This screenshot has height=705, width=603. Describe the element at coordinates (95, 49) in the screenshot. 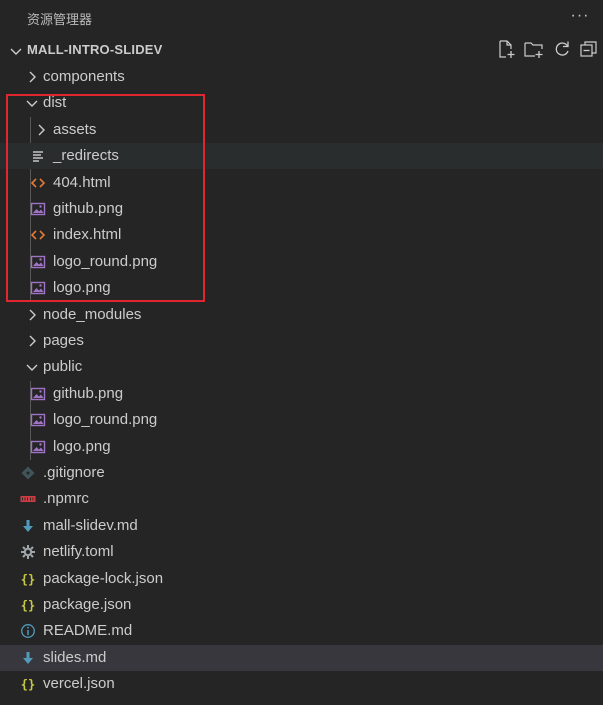

I see `workspace-root-label: MALL-INTRO-SLIDEV` at that location.